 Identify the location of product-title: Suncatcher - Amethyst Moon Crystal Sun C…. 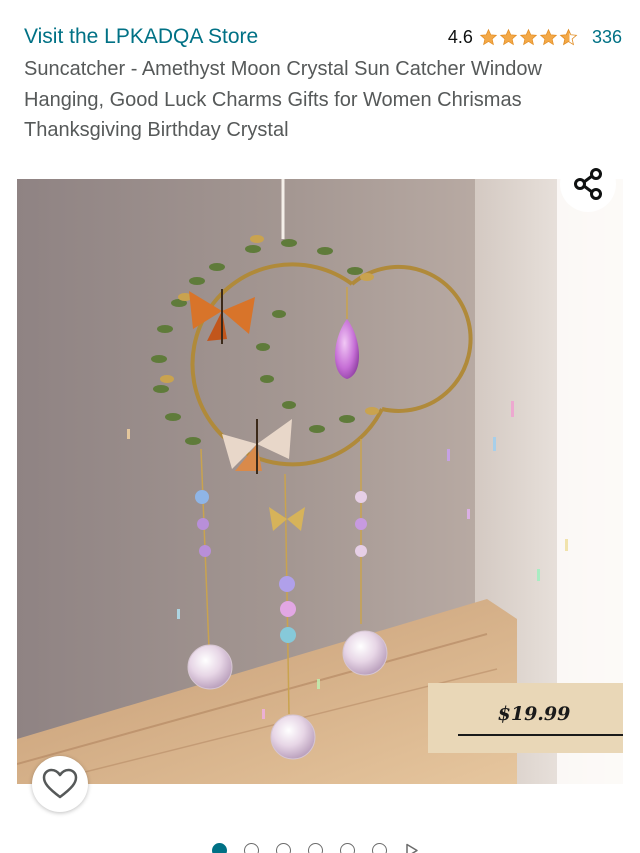
(283, 99).